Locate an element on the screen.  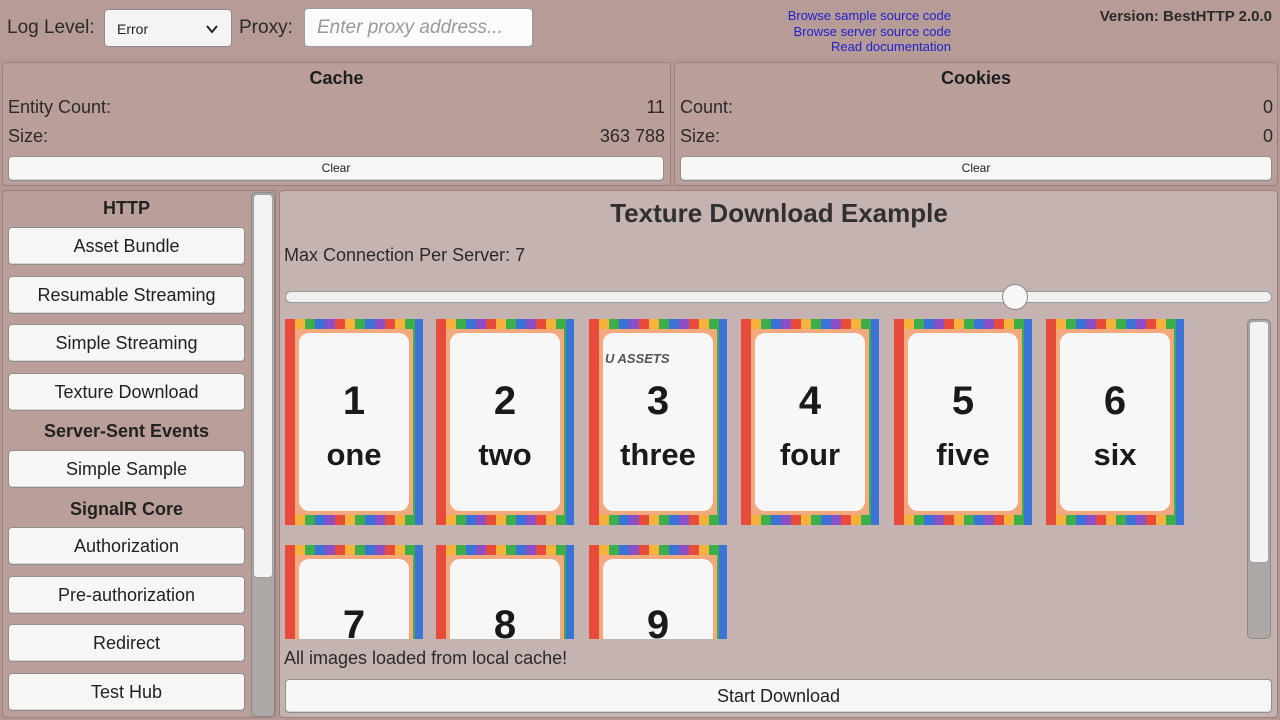
texture-card: 8 is located at coordinates (505, 592).